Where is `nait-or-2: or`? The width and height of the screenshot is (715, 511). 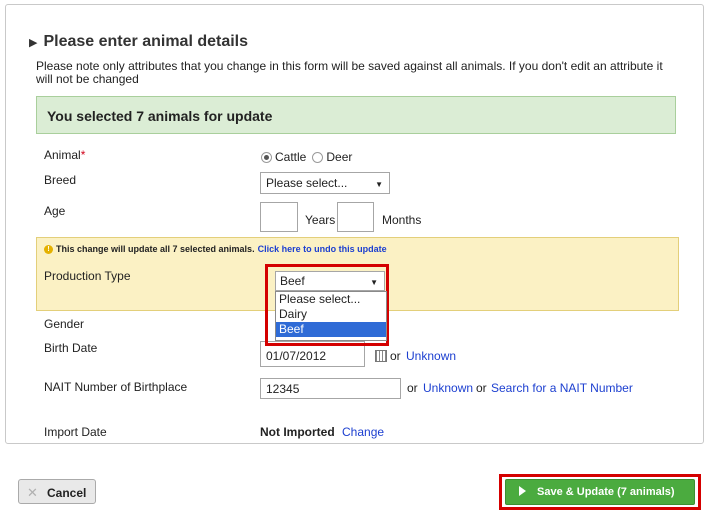 nait-or-2: or is located at coordinates (481, 388).